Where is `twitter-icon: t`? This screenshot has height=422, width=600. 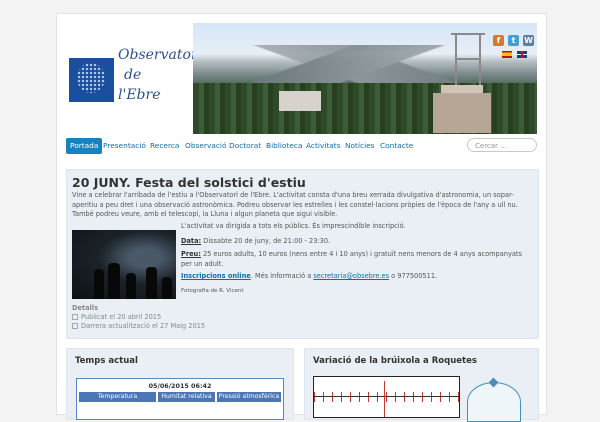
twitter-icon: t is located at coordinates (513, 40).